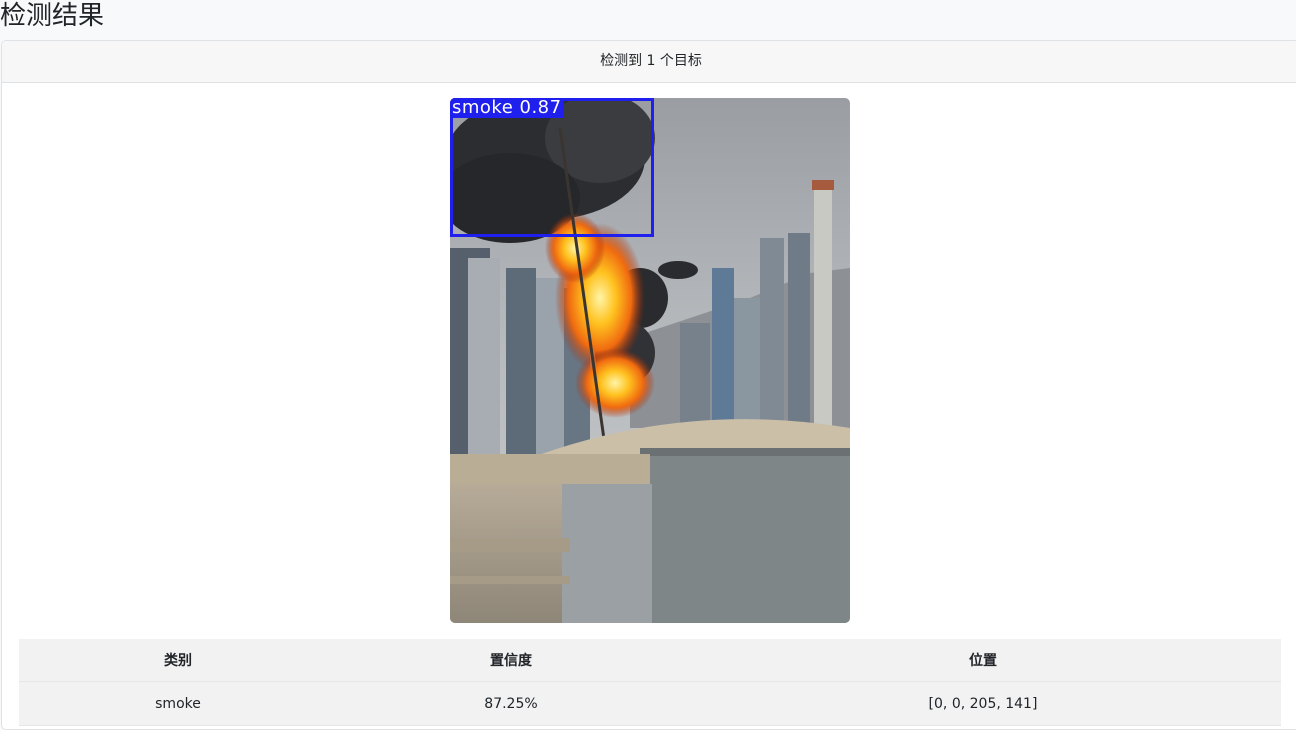  What do you see at coordinates (649, 62) in the screenshot?
I see `card-header: 检测到 1 个目标` at bounding box center [649, 62].